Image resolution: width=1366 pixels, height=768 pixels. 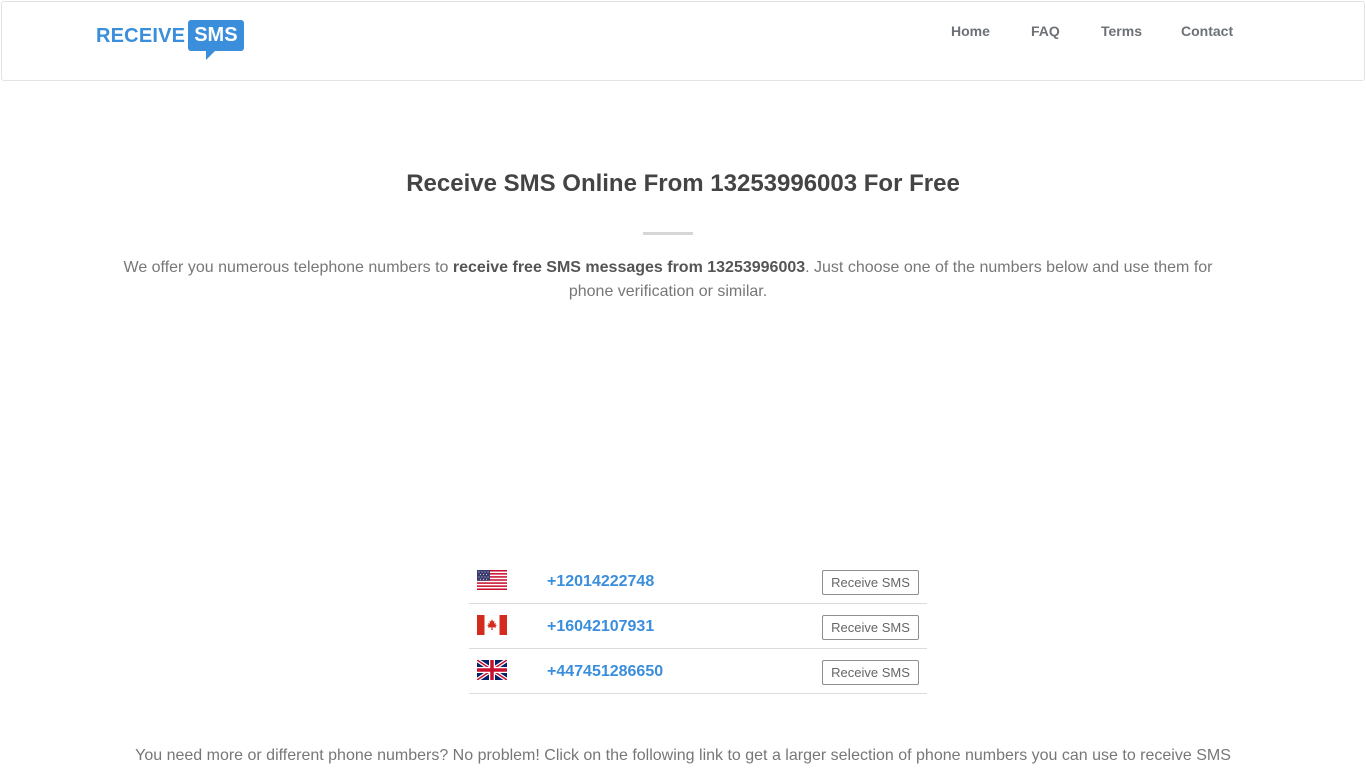 What do you see at coordinates (600, 581) in the screenshot?
I see `phone-number-link: +12014222748` at bounding box center [600, 581].